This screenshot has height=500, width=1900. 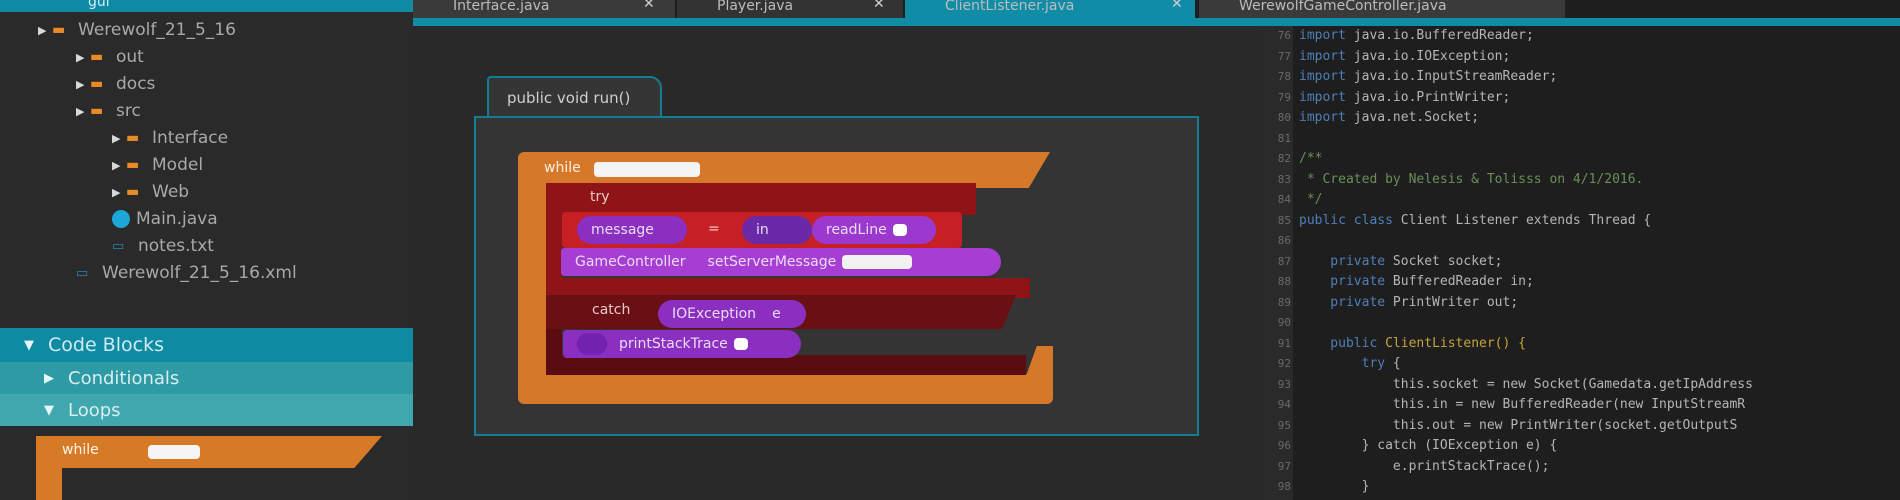 I want to click on tab-werewolf-game-controller-label: WerewolfGameController.java, so click(x=1343, y=7).